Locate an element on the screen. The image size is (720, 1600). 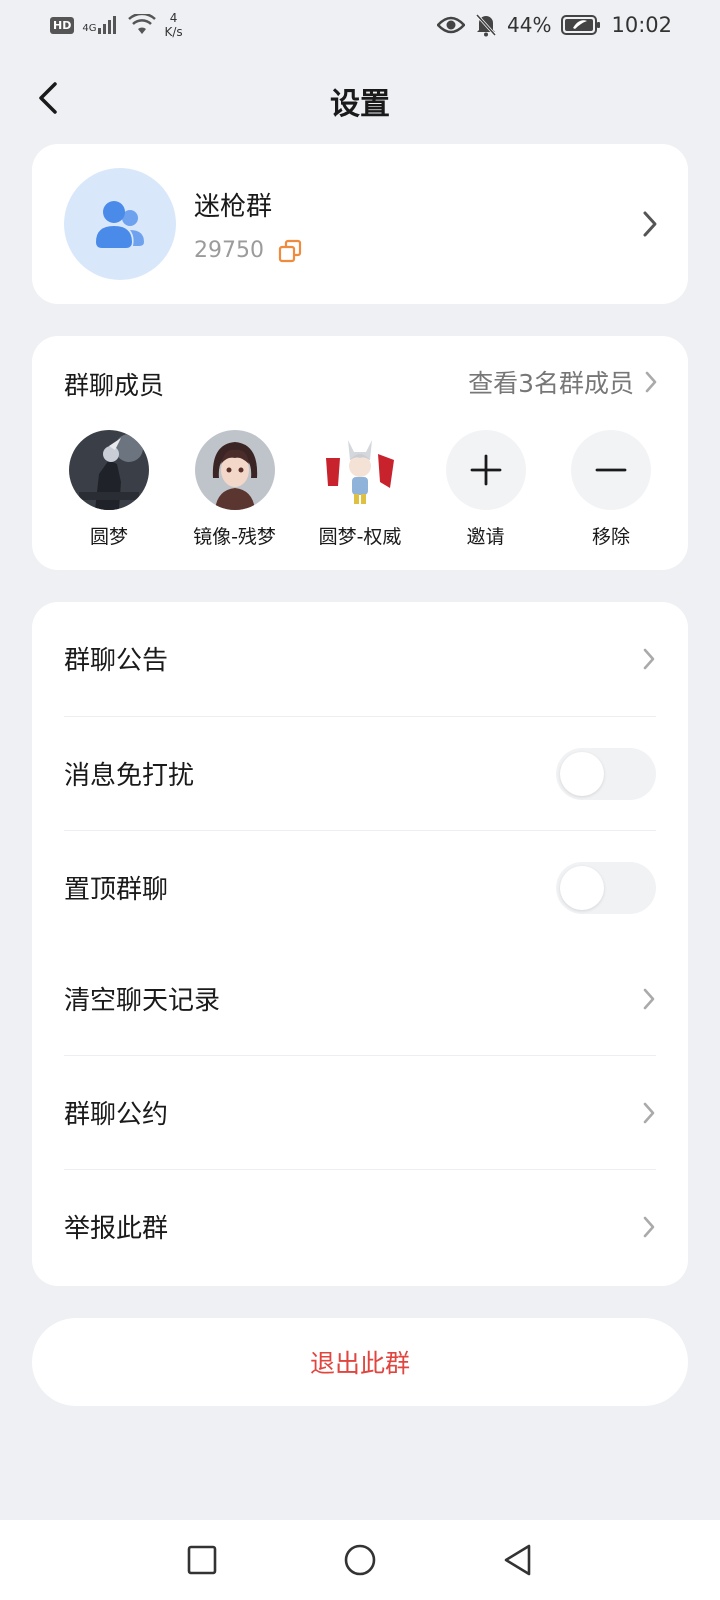
exit-group-button: 退出此群 is located at coordinates (360, 1362).